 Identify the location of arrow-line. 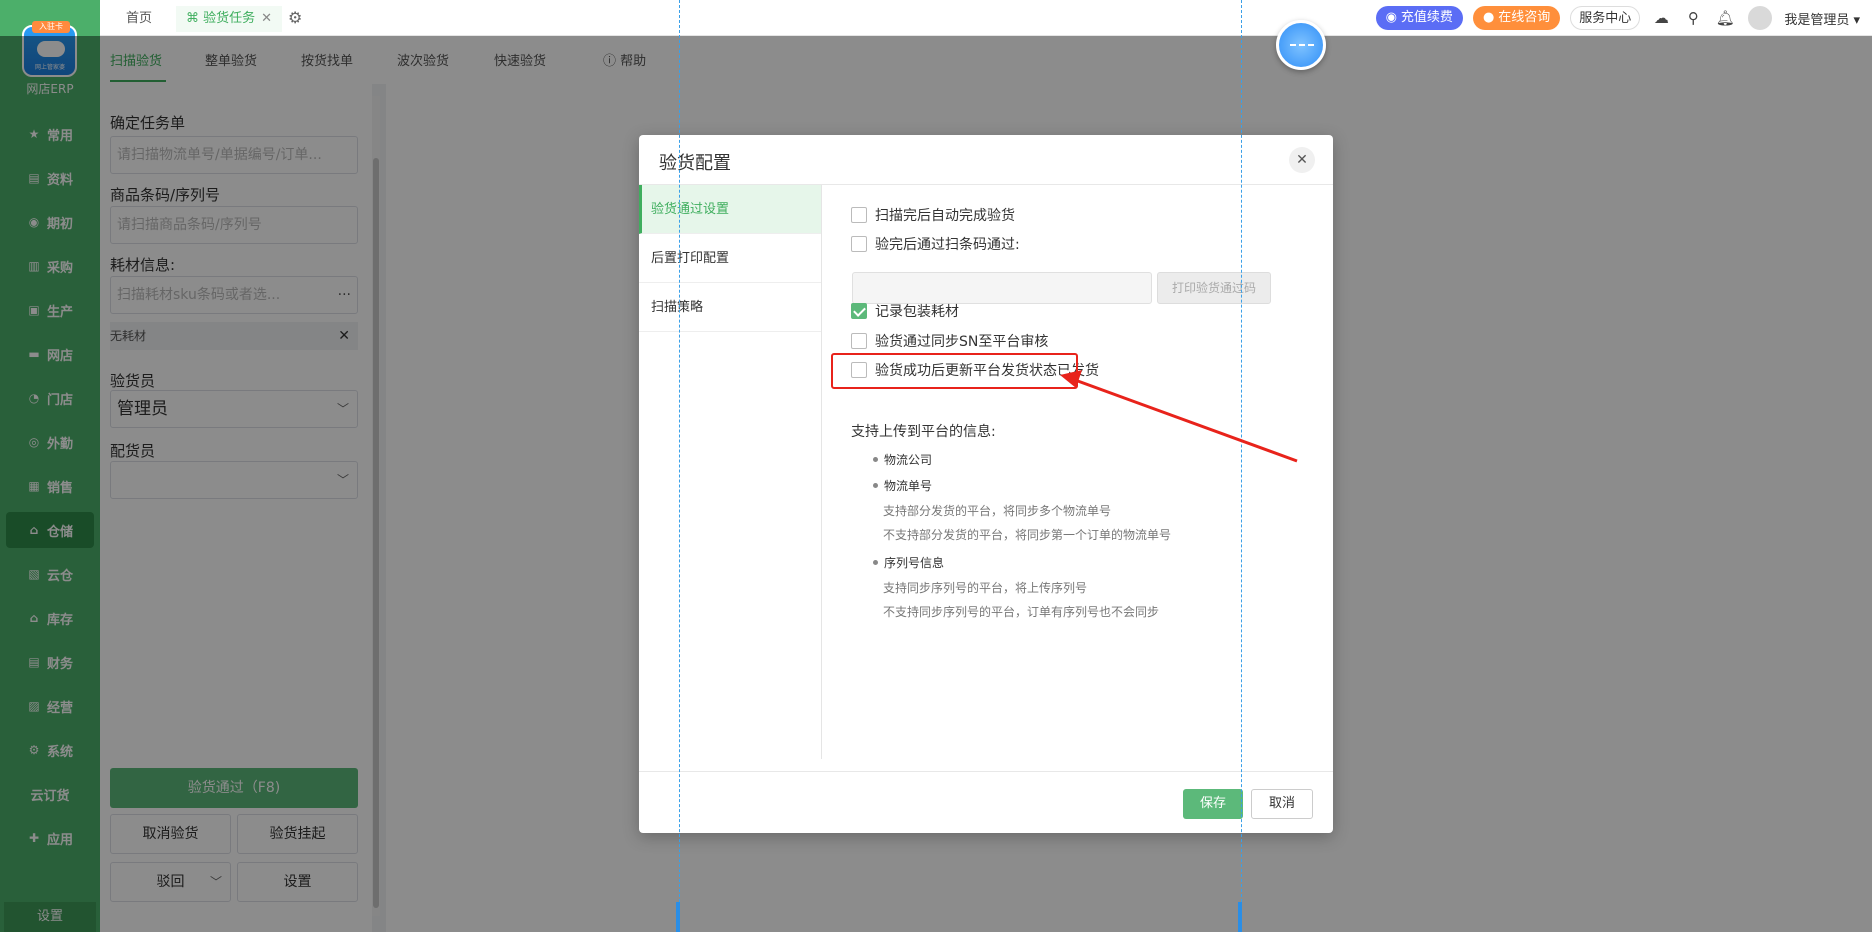
(1186, 420).